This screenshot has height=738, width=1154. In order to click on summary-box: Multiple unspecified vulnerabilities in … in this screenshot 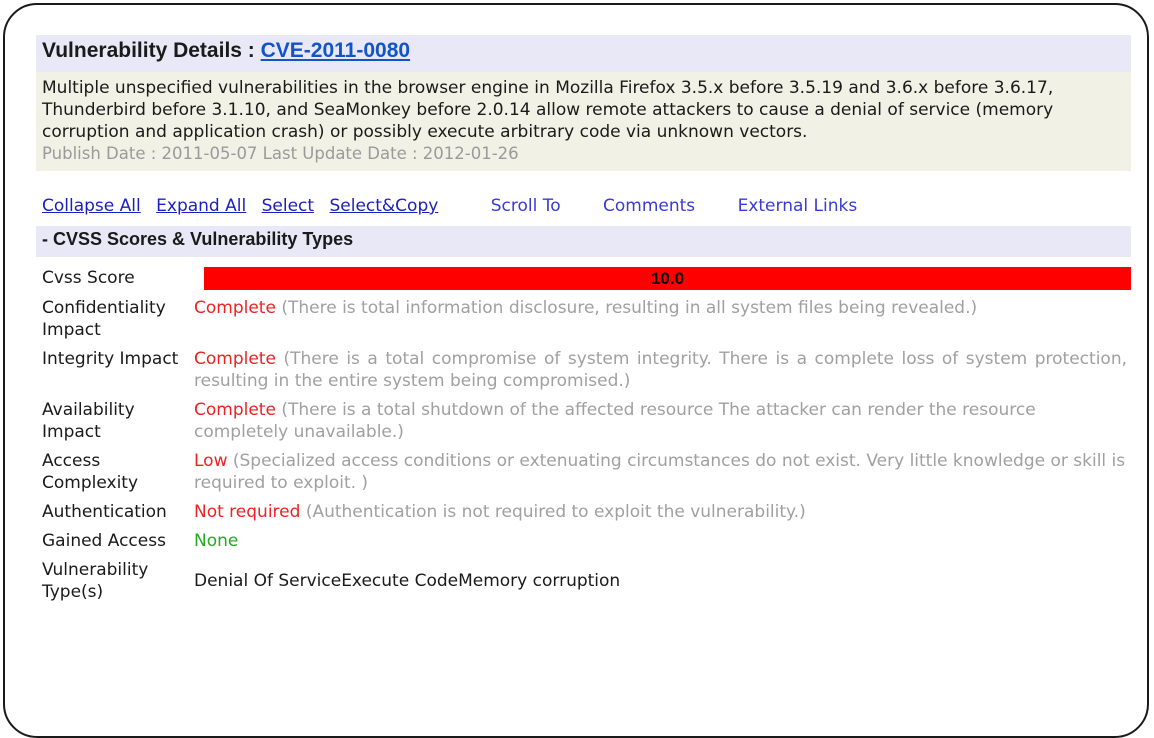, I will do `click(583, 121)`.